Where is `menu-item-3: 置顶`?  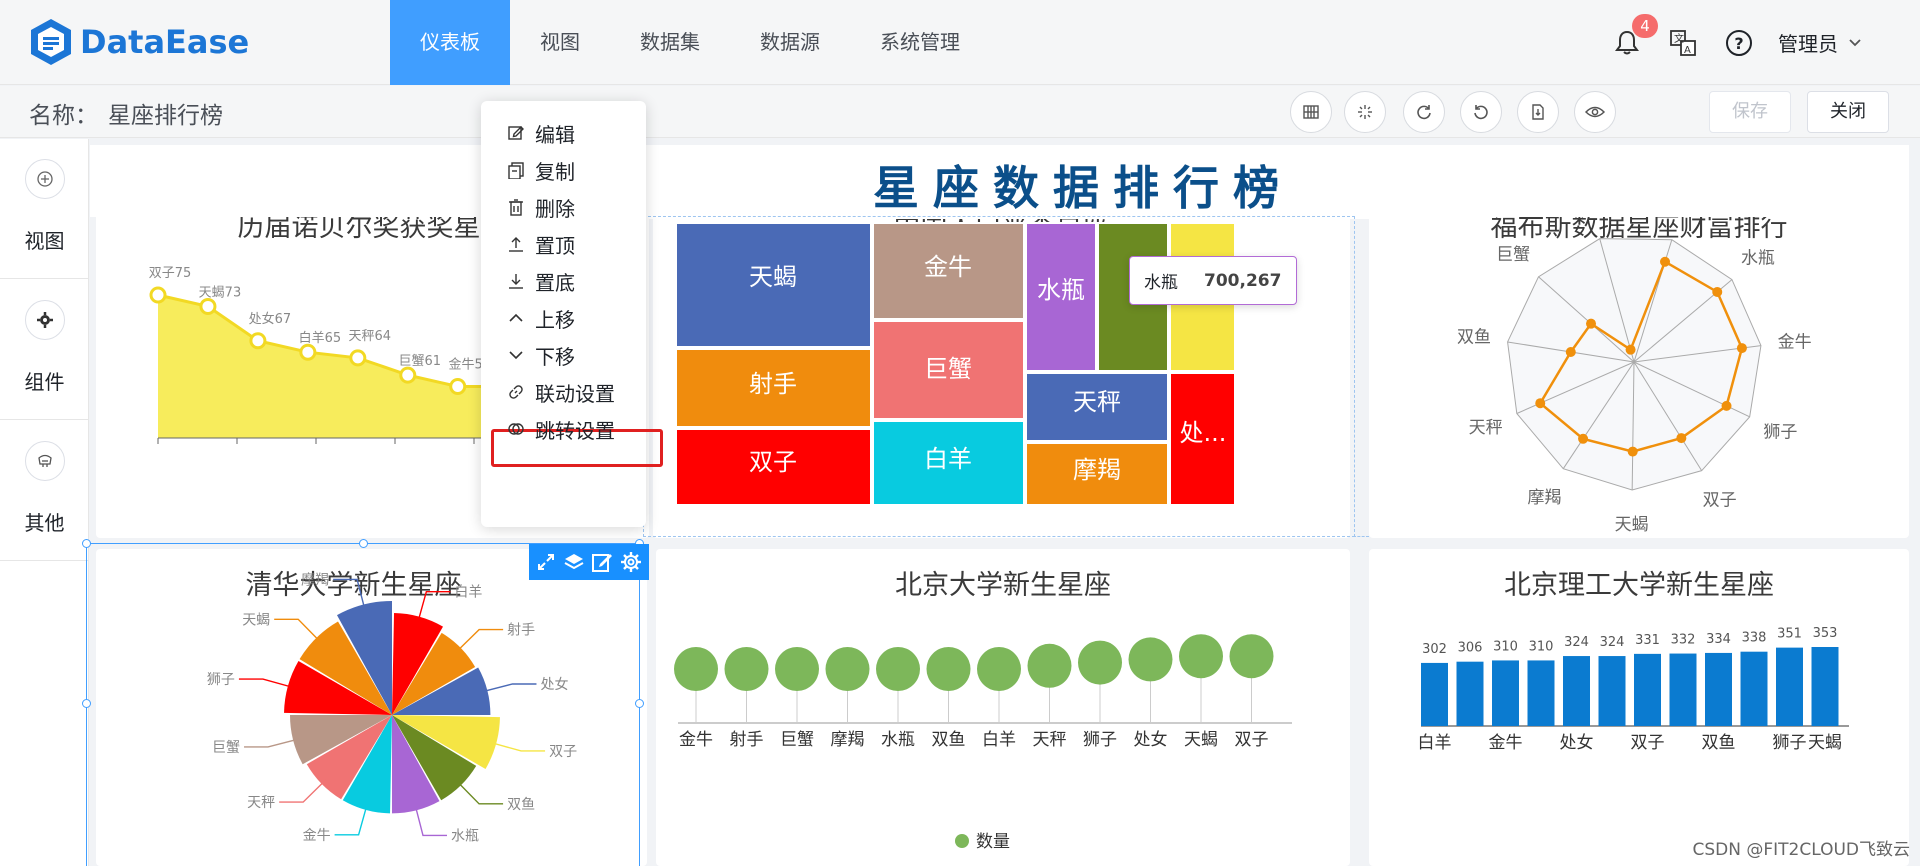 menu-item-3: 置顶 is located at coordinates (541, 244).